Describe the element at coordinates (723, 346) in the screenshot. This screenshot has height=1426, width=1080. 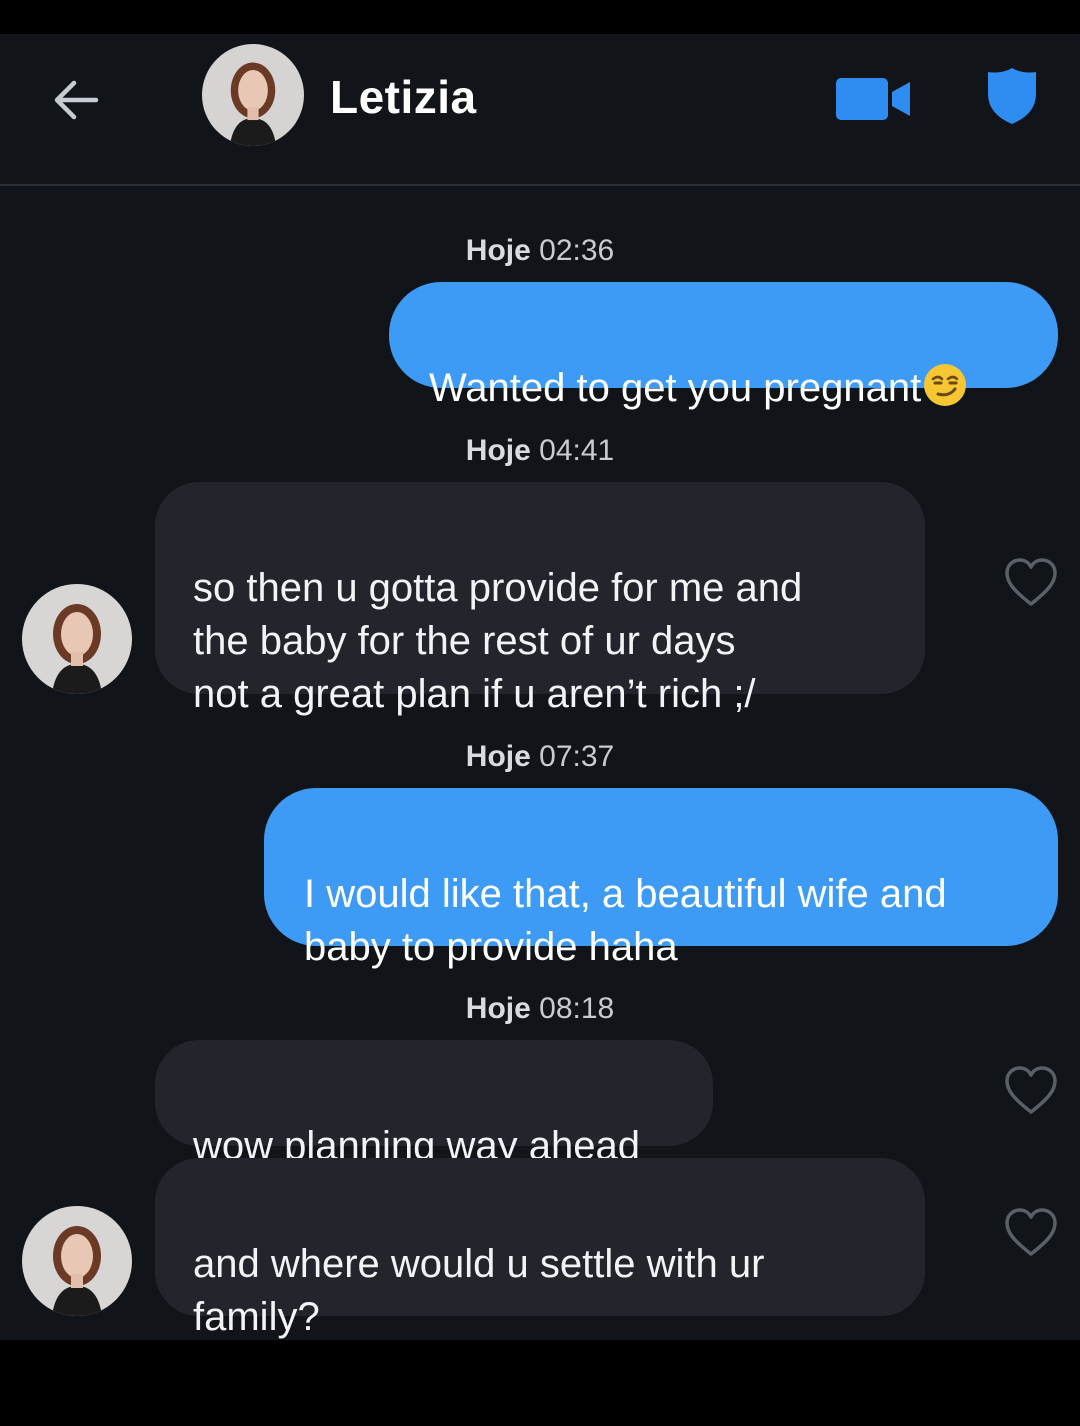
I see `sent-message-bubble: Wanted to get you pregnant` at that location.